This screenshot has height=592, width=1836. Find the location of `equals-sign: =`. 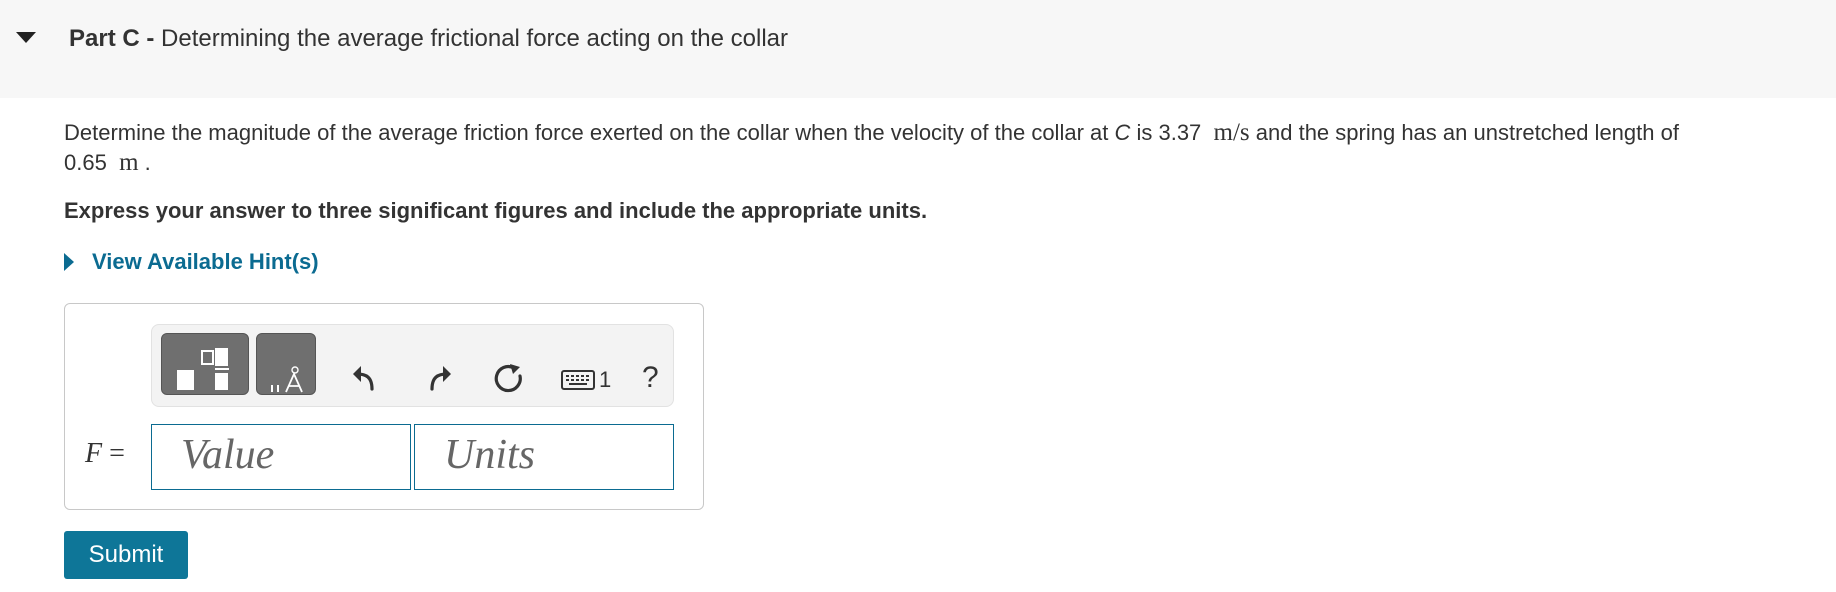

equals-sign: = is located at coordinates (117, 453).